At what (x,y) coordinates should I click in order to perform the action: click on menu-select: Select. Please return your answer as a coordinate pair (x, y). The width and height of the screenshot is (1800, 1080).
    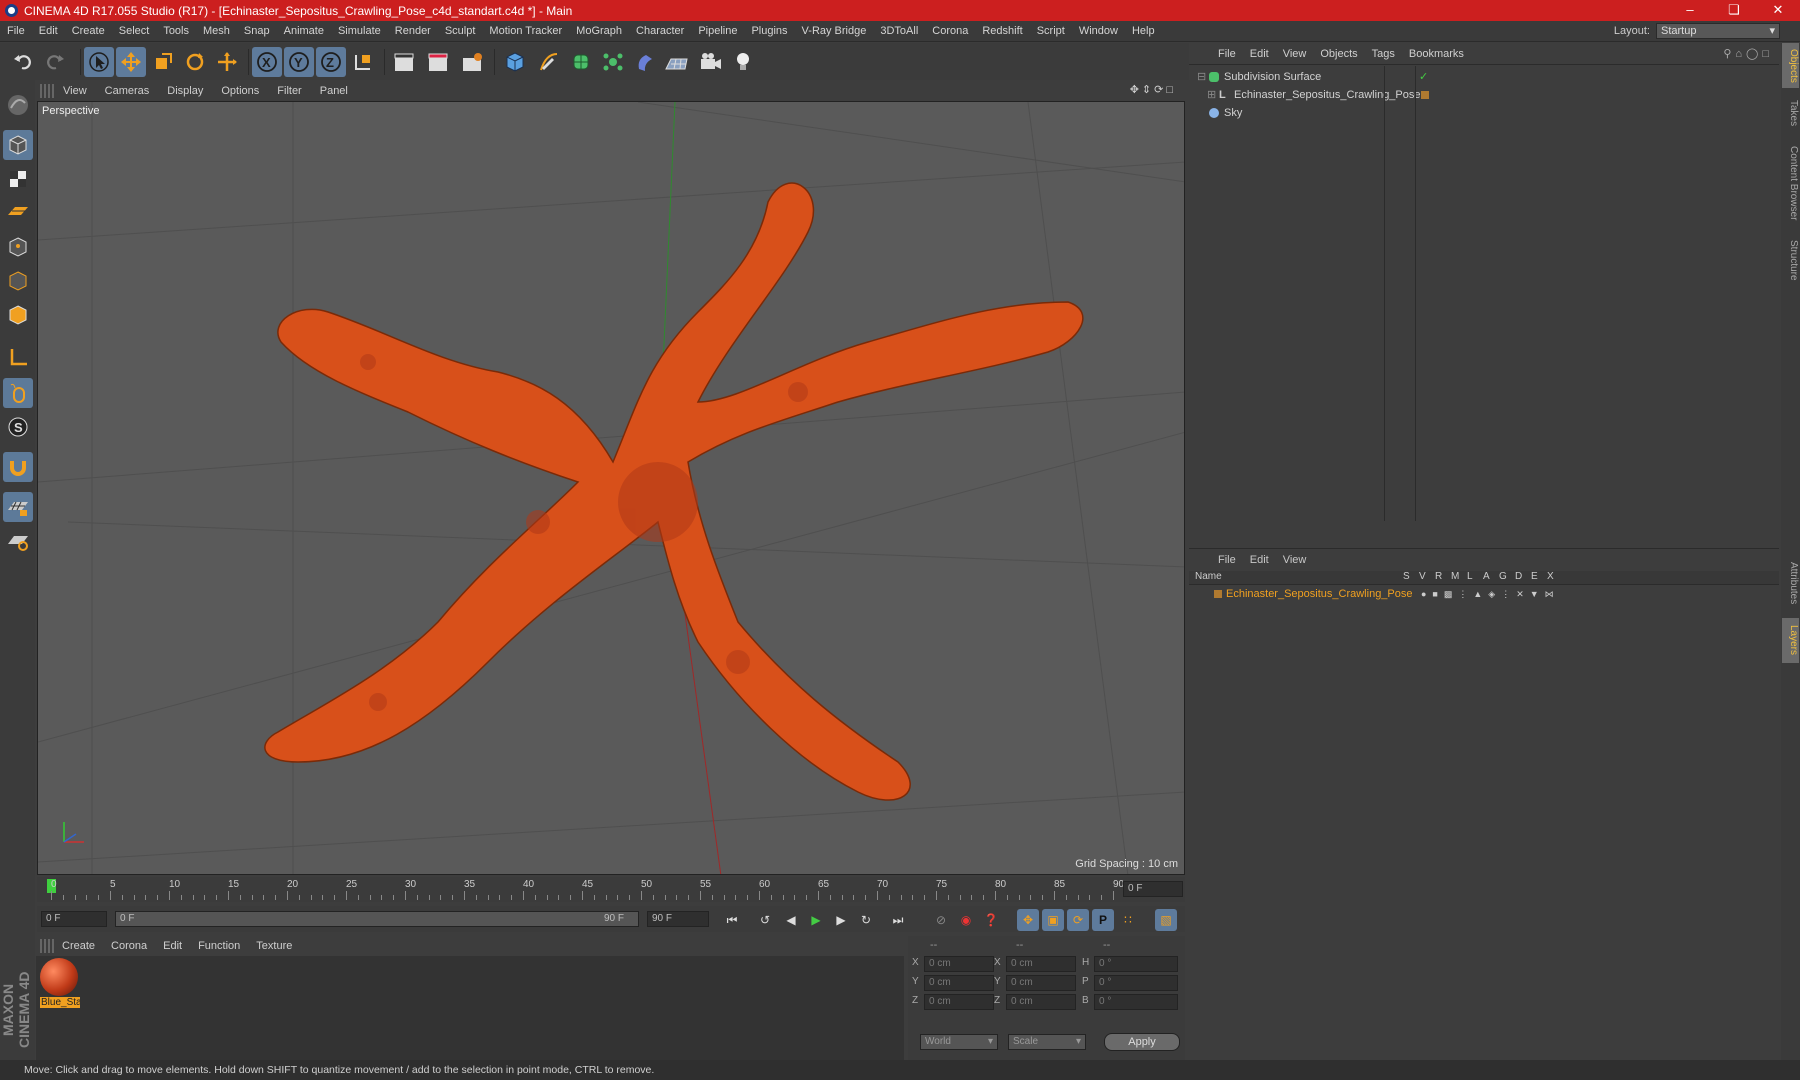
    Looking at the image, I should click on (134, 31).